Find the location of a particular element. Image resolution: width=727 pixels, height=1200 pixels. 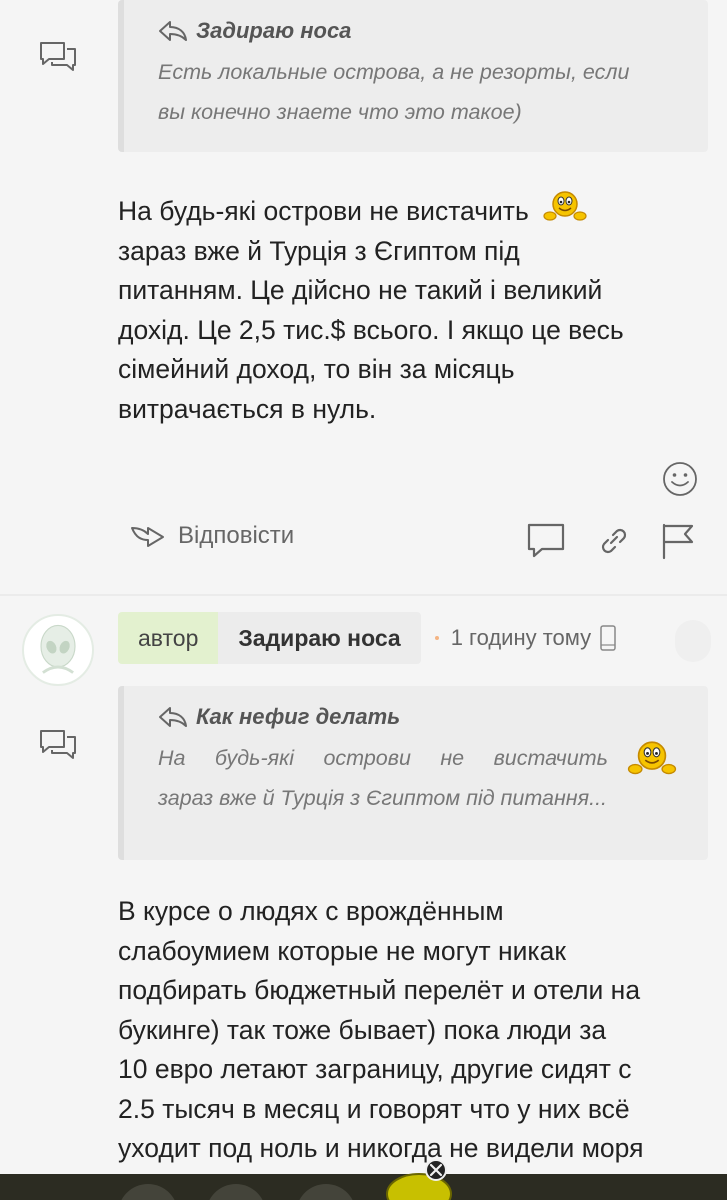

comment-time: 1 годину тому is located at coordinates (521, 637).